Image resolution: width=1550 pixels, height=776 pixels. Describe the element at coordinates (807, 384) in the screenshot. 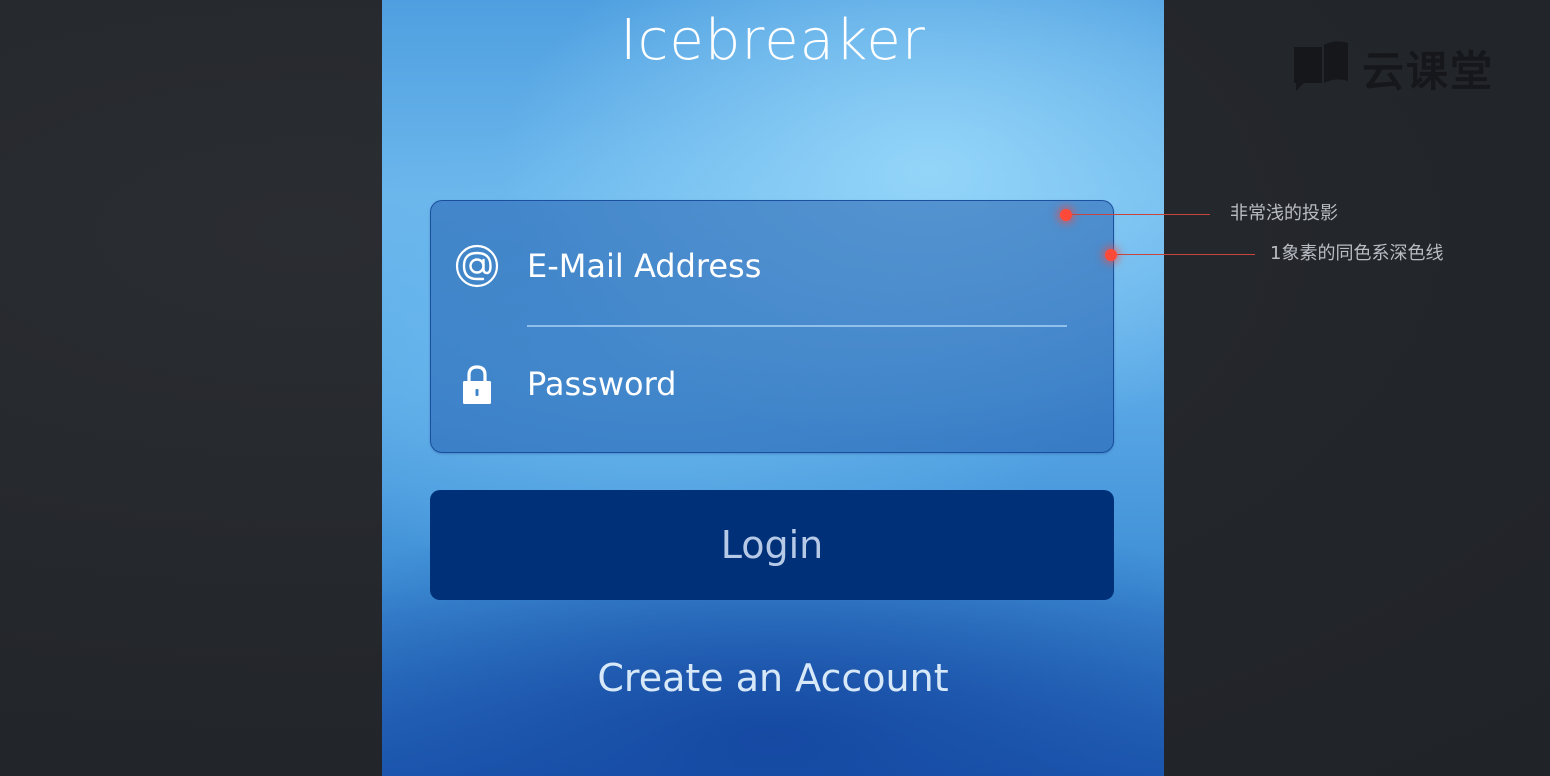

I see `password-input` at that location.